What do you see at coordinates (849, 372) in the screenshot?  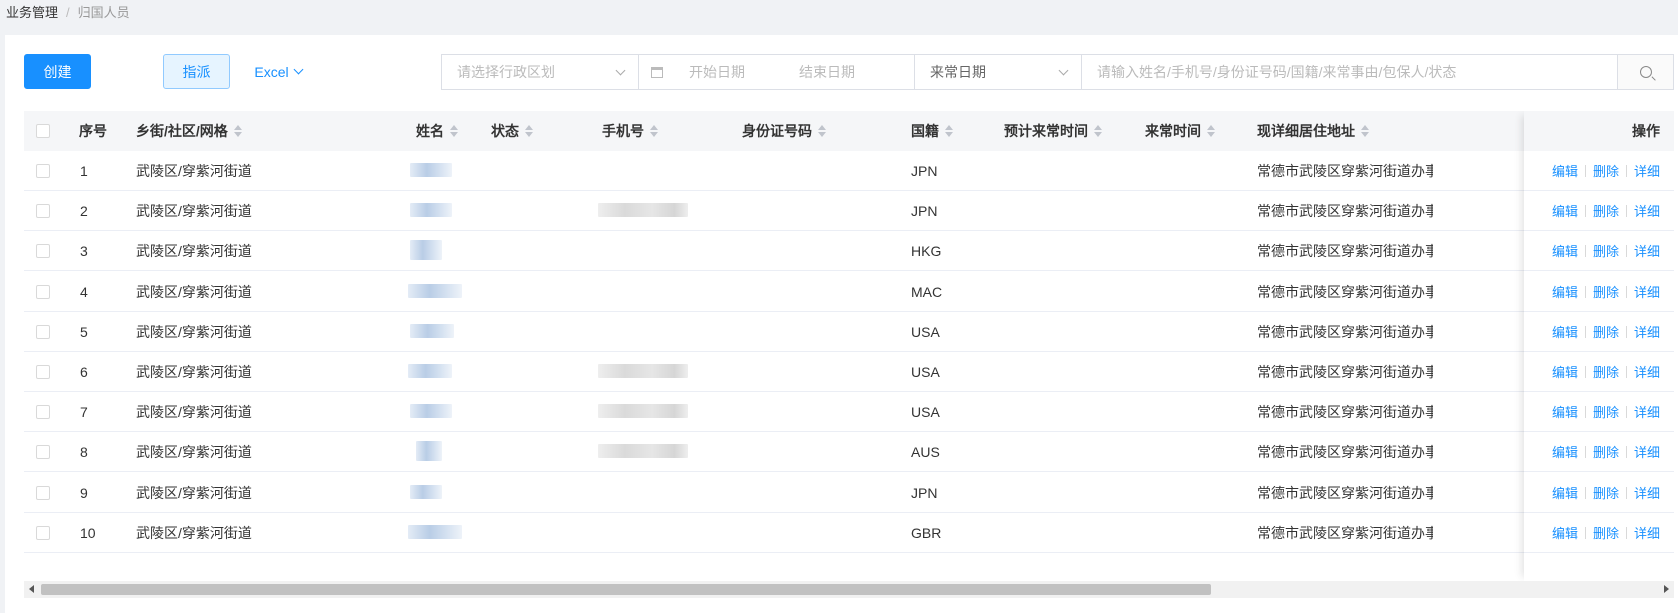 I see `table-row: 6 武陵区/穿紫河街道 USA 常德市武陵区穿紫河街道办事处` at bounding box center [849, 372].